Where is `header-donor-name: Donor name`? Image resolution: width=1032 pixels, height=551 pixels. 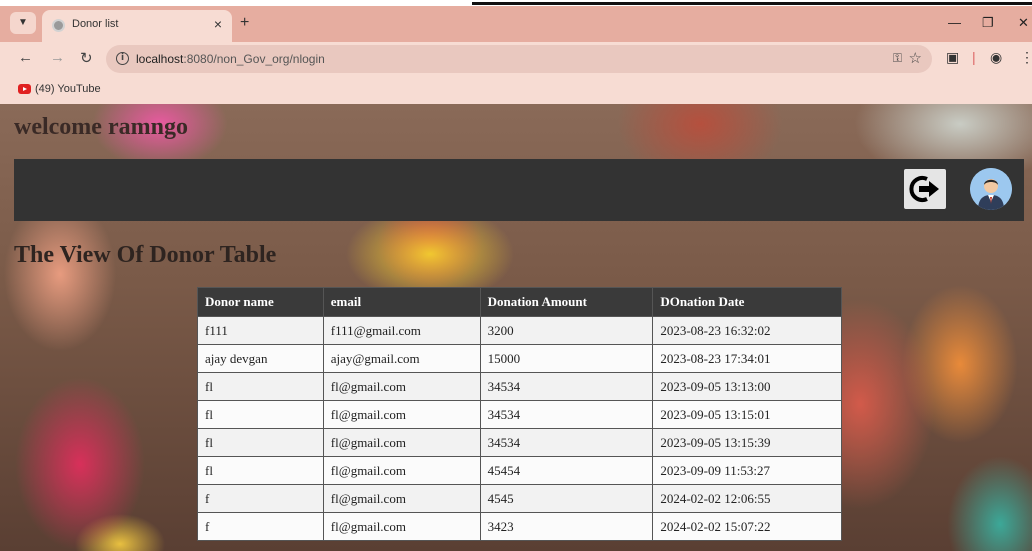 header-donor-name: Donor name is located at coordinates (260, 302).